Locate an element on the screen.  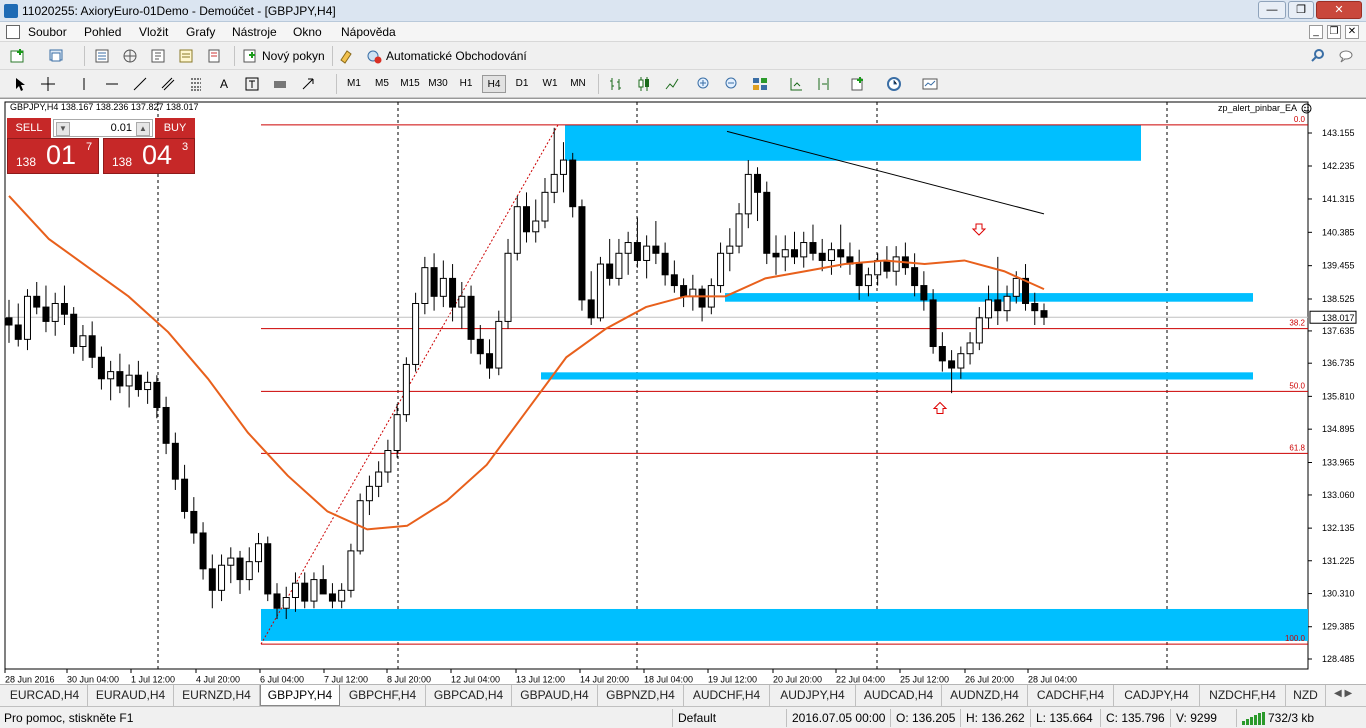
new-chart-icon is located at coordinates (18, 56).